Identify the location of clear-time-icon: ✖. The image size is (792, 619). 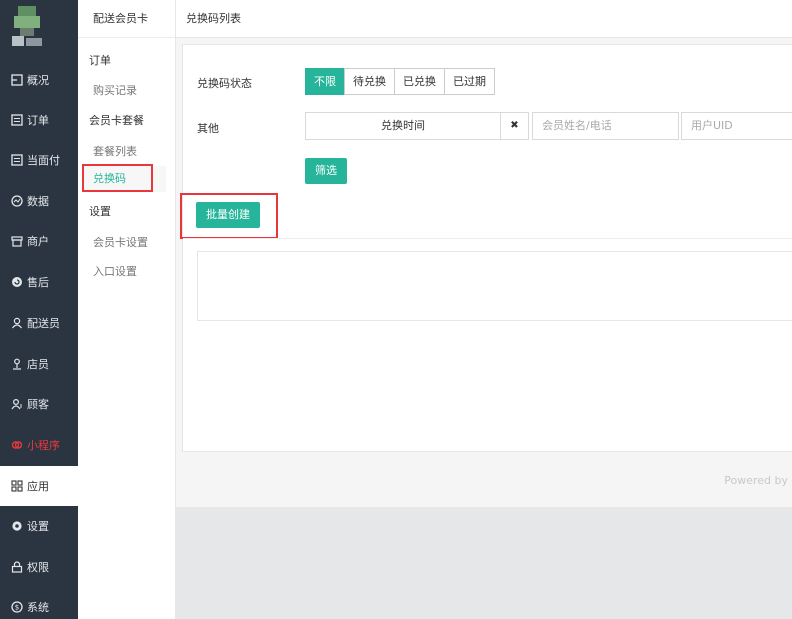
(514, 126).